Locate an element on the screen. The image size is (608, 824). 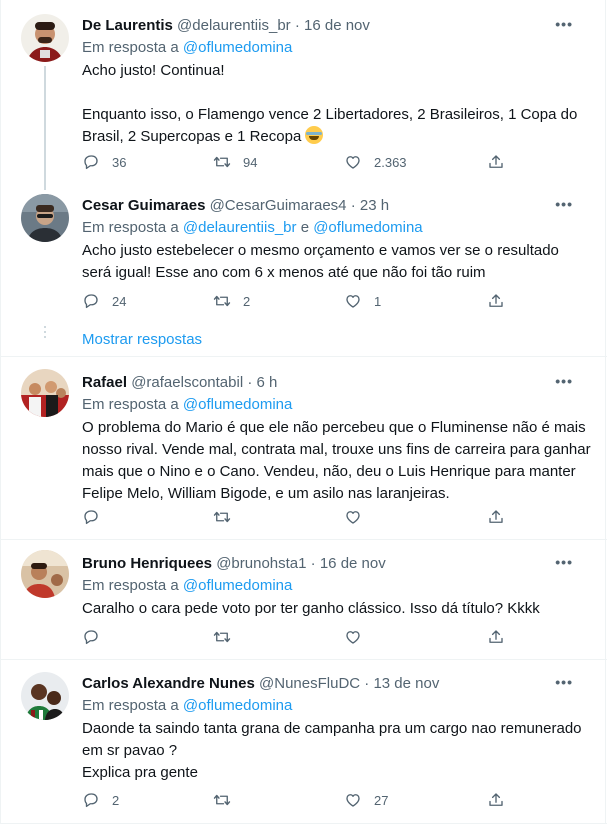
display-name: Carlos Alexandre Nunes is located at coordinates (168, 683).